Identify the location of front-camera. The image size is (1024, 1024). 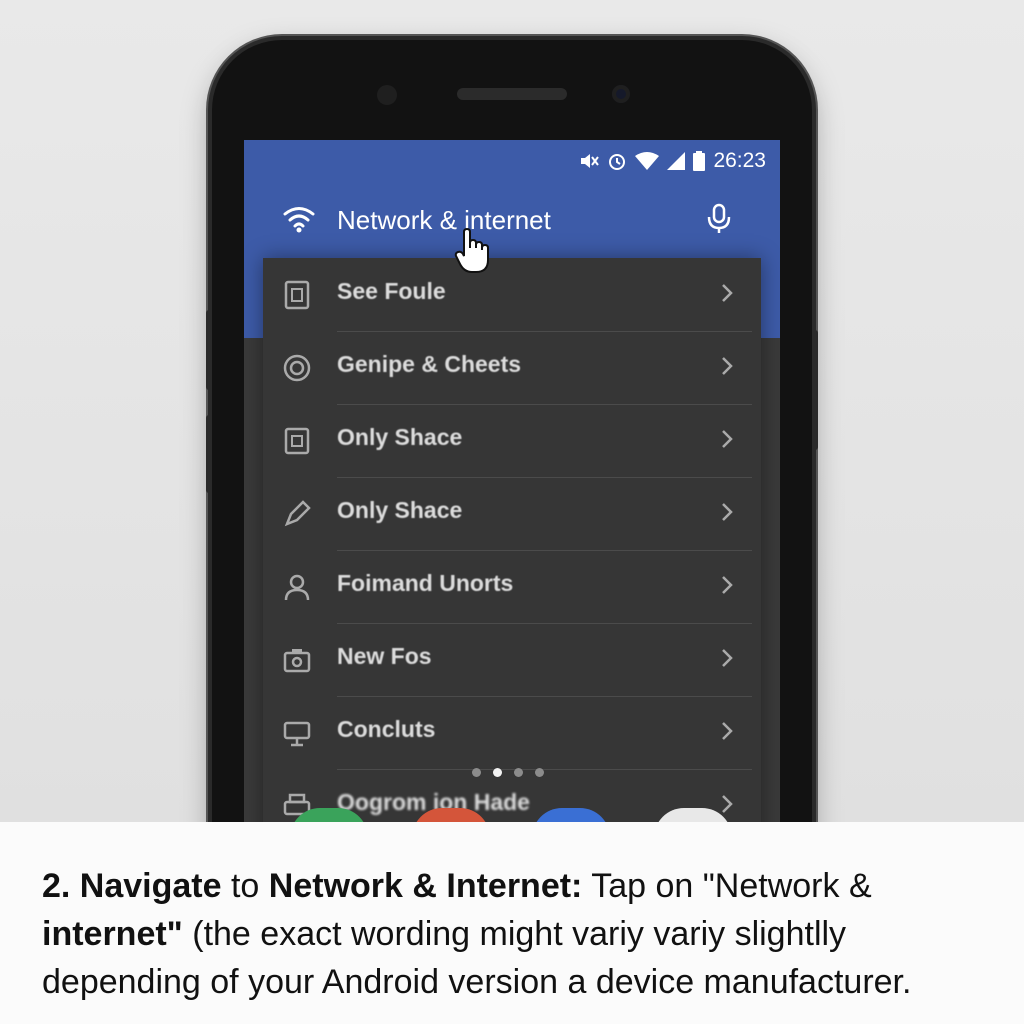
(621, 94).